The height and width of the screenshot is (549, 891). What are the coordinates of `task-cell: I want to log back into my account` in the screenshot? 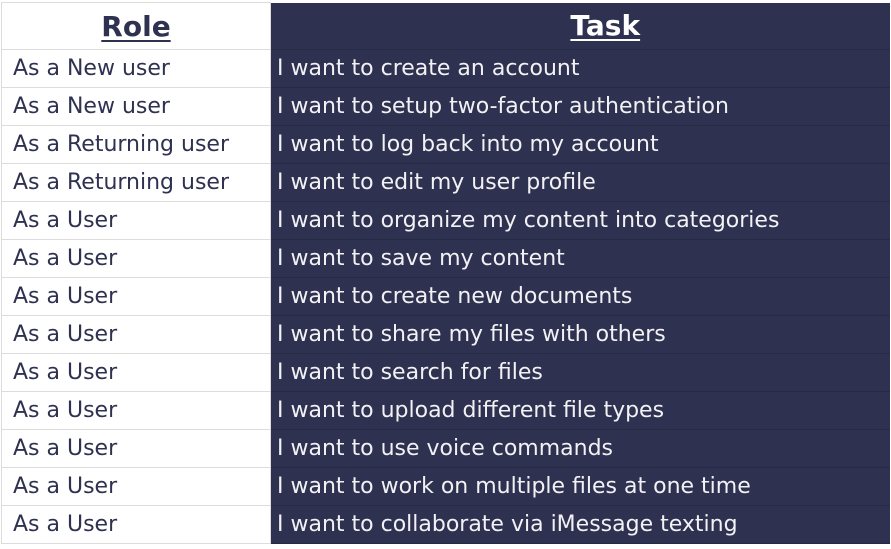 It's located at (580, 144).